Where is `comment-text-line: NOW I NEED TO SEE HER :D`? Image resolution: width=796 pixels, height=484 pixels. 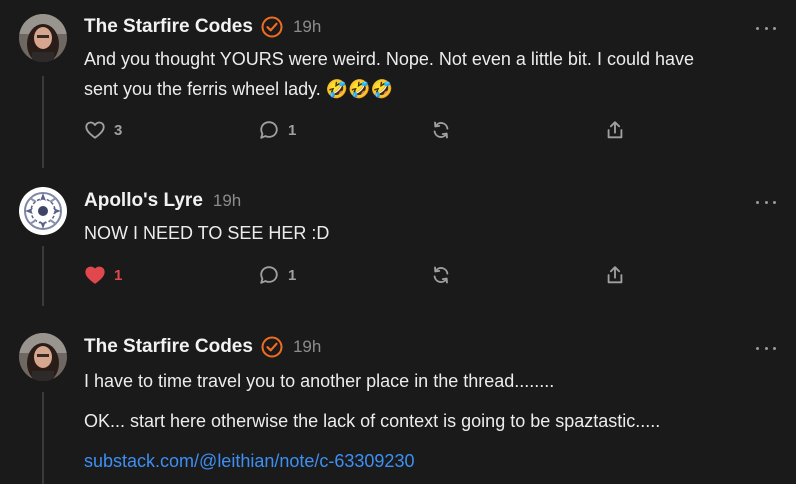
comment-text-line: NOW I NEED TO SEE HER :D is located at coordinates (207, 233).